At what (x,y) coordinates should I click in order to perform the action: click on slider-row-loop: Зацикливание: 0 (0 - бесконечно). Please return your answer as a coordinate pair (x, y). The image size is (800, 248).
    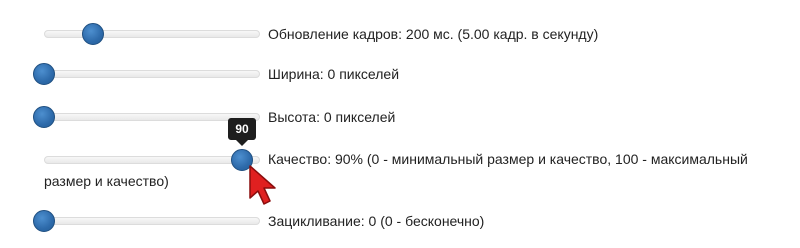
    Looking at the image, I should click on (400, 221).